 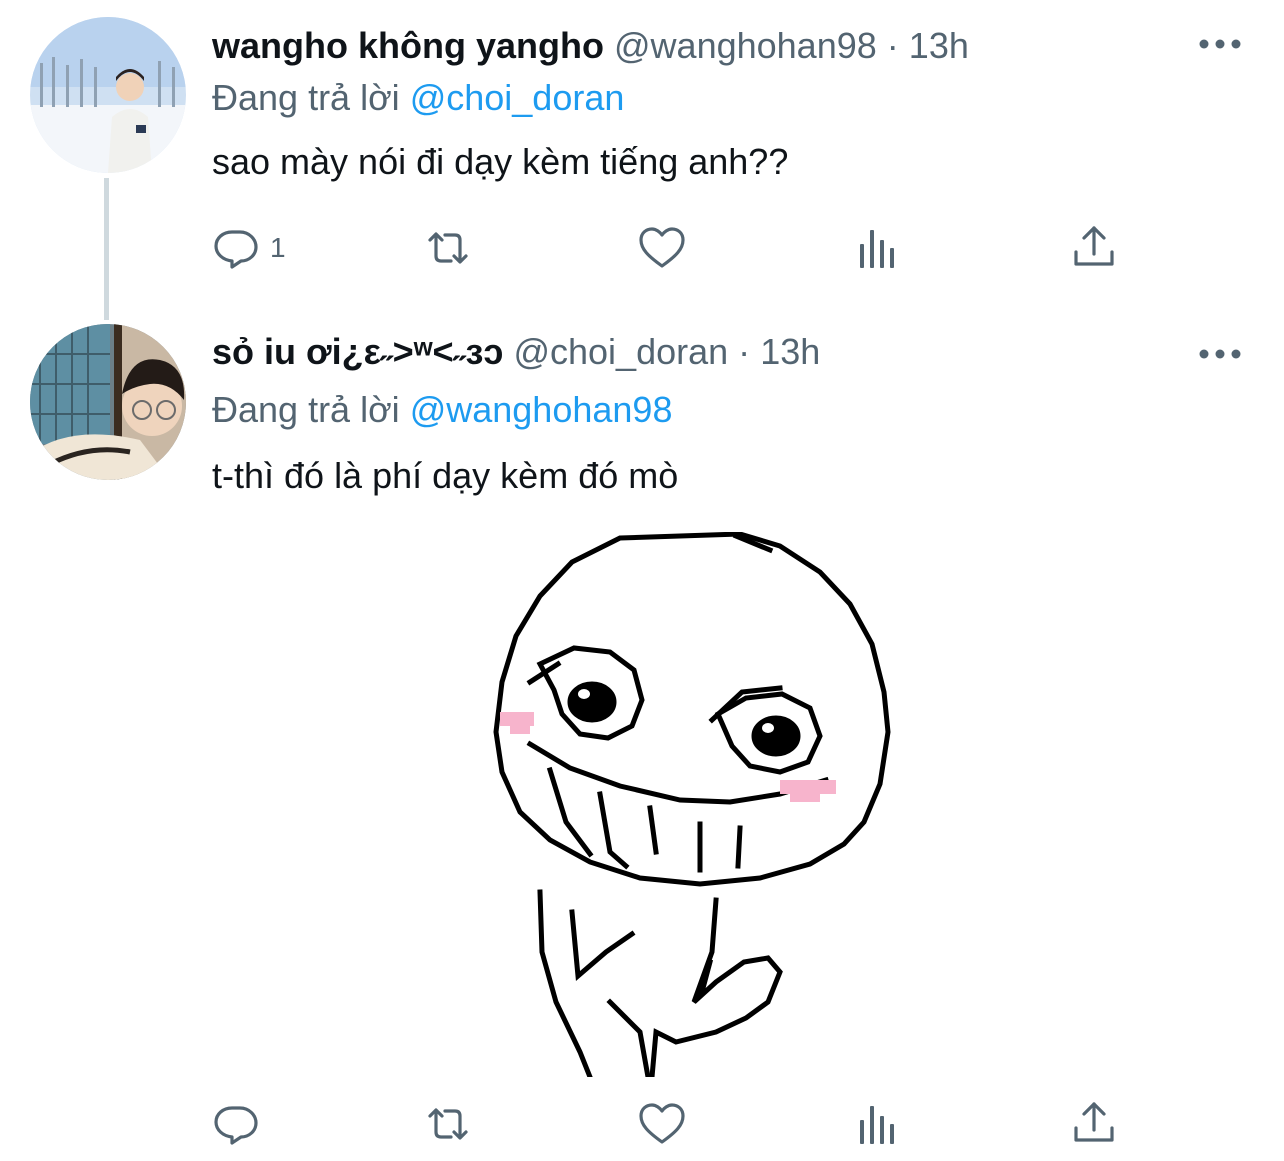 I want to click on action-bar, so click(x=677, y=1124).